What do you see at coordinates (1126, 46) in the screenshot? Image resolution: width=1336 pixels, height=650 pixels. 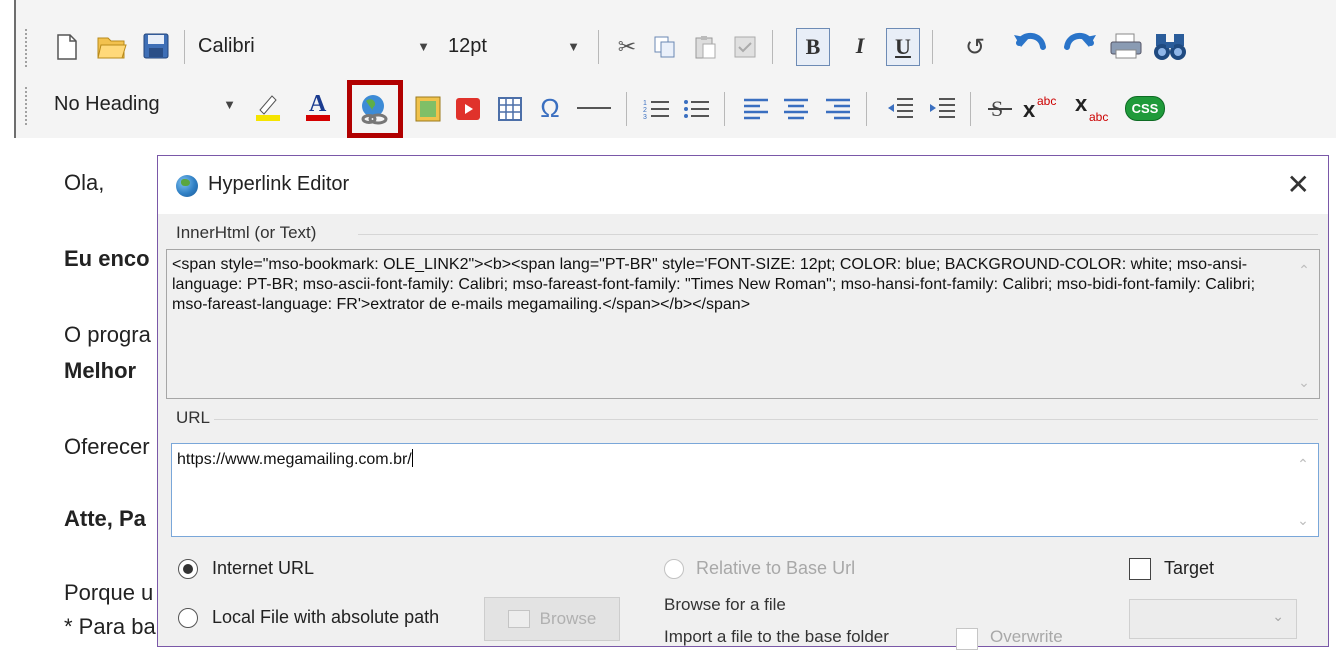 I see `print-icon` at bounding box center [1126, 46].